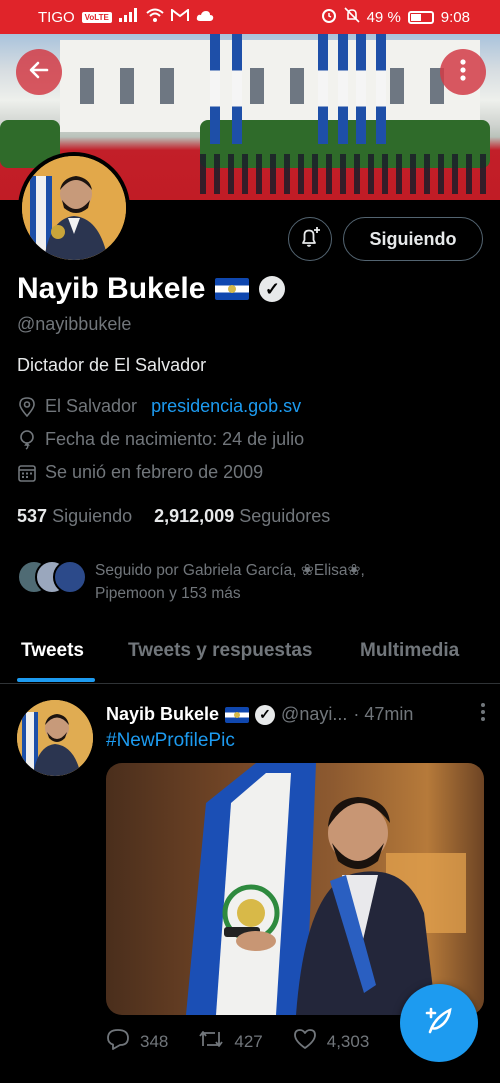  I want to click on location-row: El Salvador presidencia.gob.sv, so click(159, 406).